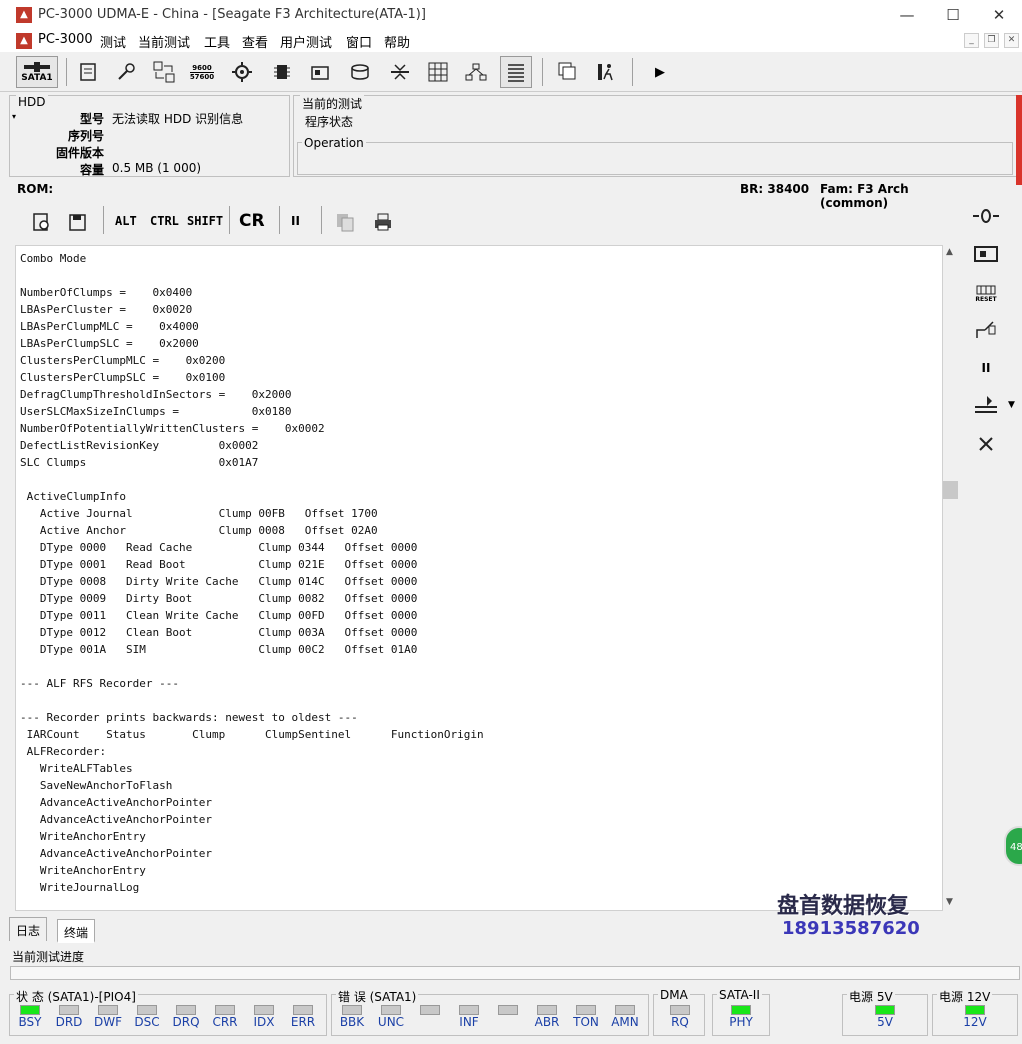 Image resolution: width=1022 pixels, height=1044 pixels. I want to click on state-group-title: 状 态 (SATA1)-[PIO4], so click(76, 996).